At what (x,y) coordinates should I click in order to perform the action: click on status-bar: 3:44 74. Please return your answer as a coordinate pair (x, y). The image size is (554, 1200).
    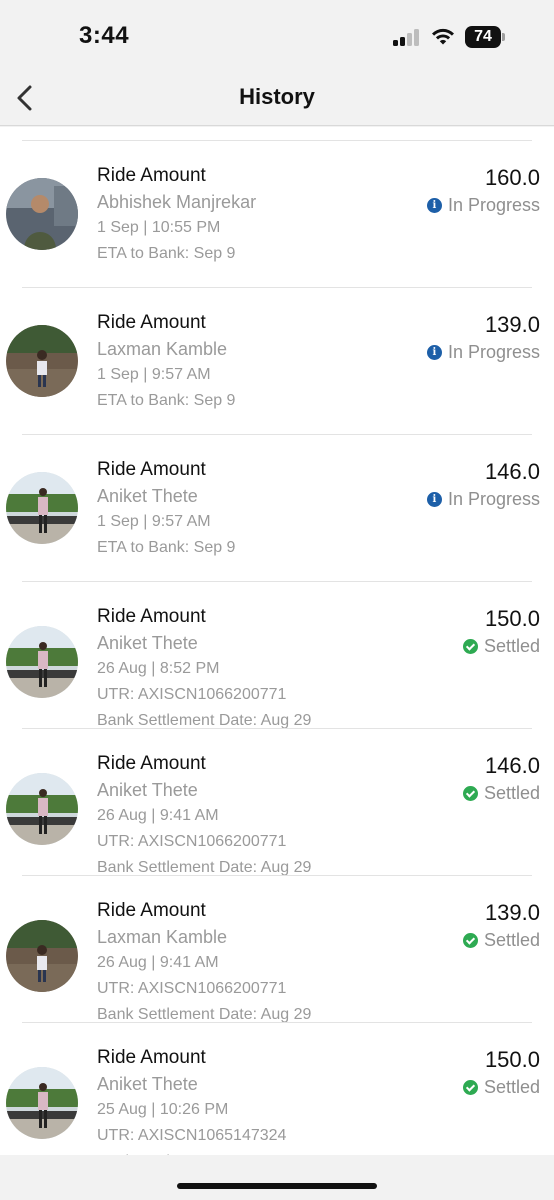
    Looking at the image, I should click on (277, 35).